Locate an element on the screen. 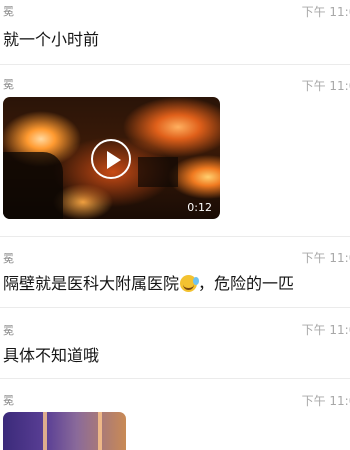 The height and width of the screenshot is (450, 350). play-icon is located at coordinates (111, 159).